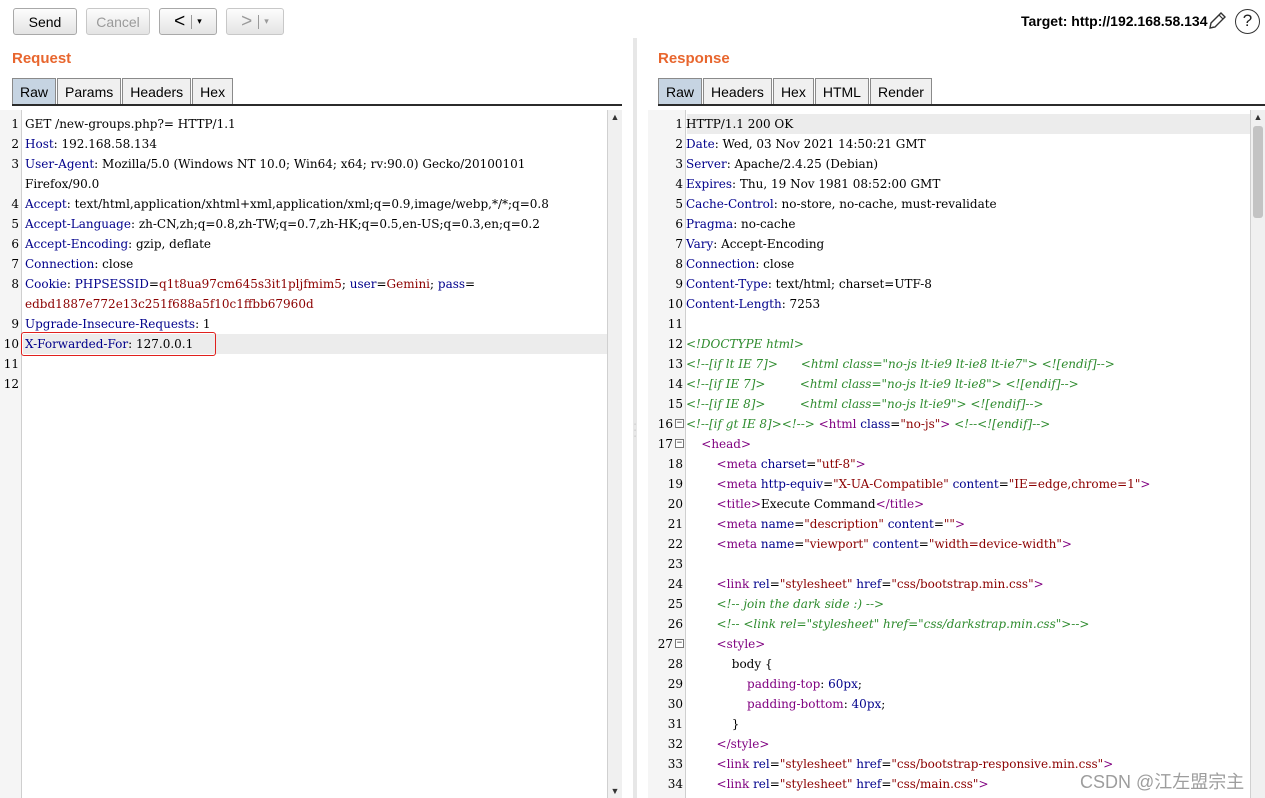 The height and width of the screenshot is (798, 1265). I want to click on line-number: 23, so click(675, 564).